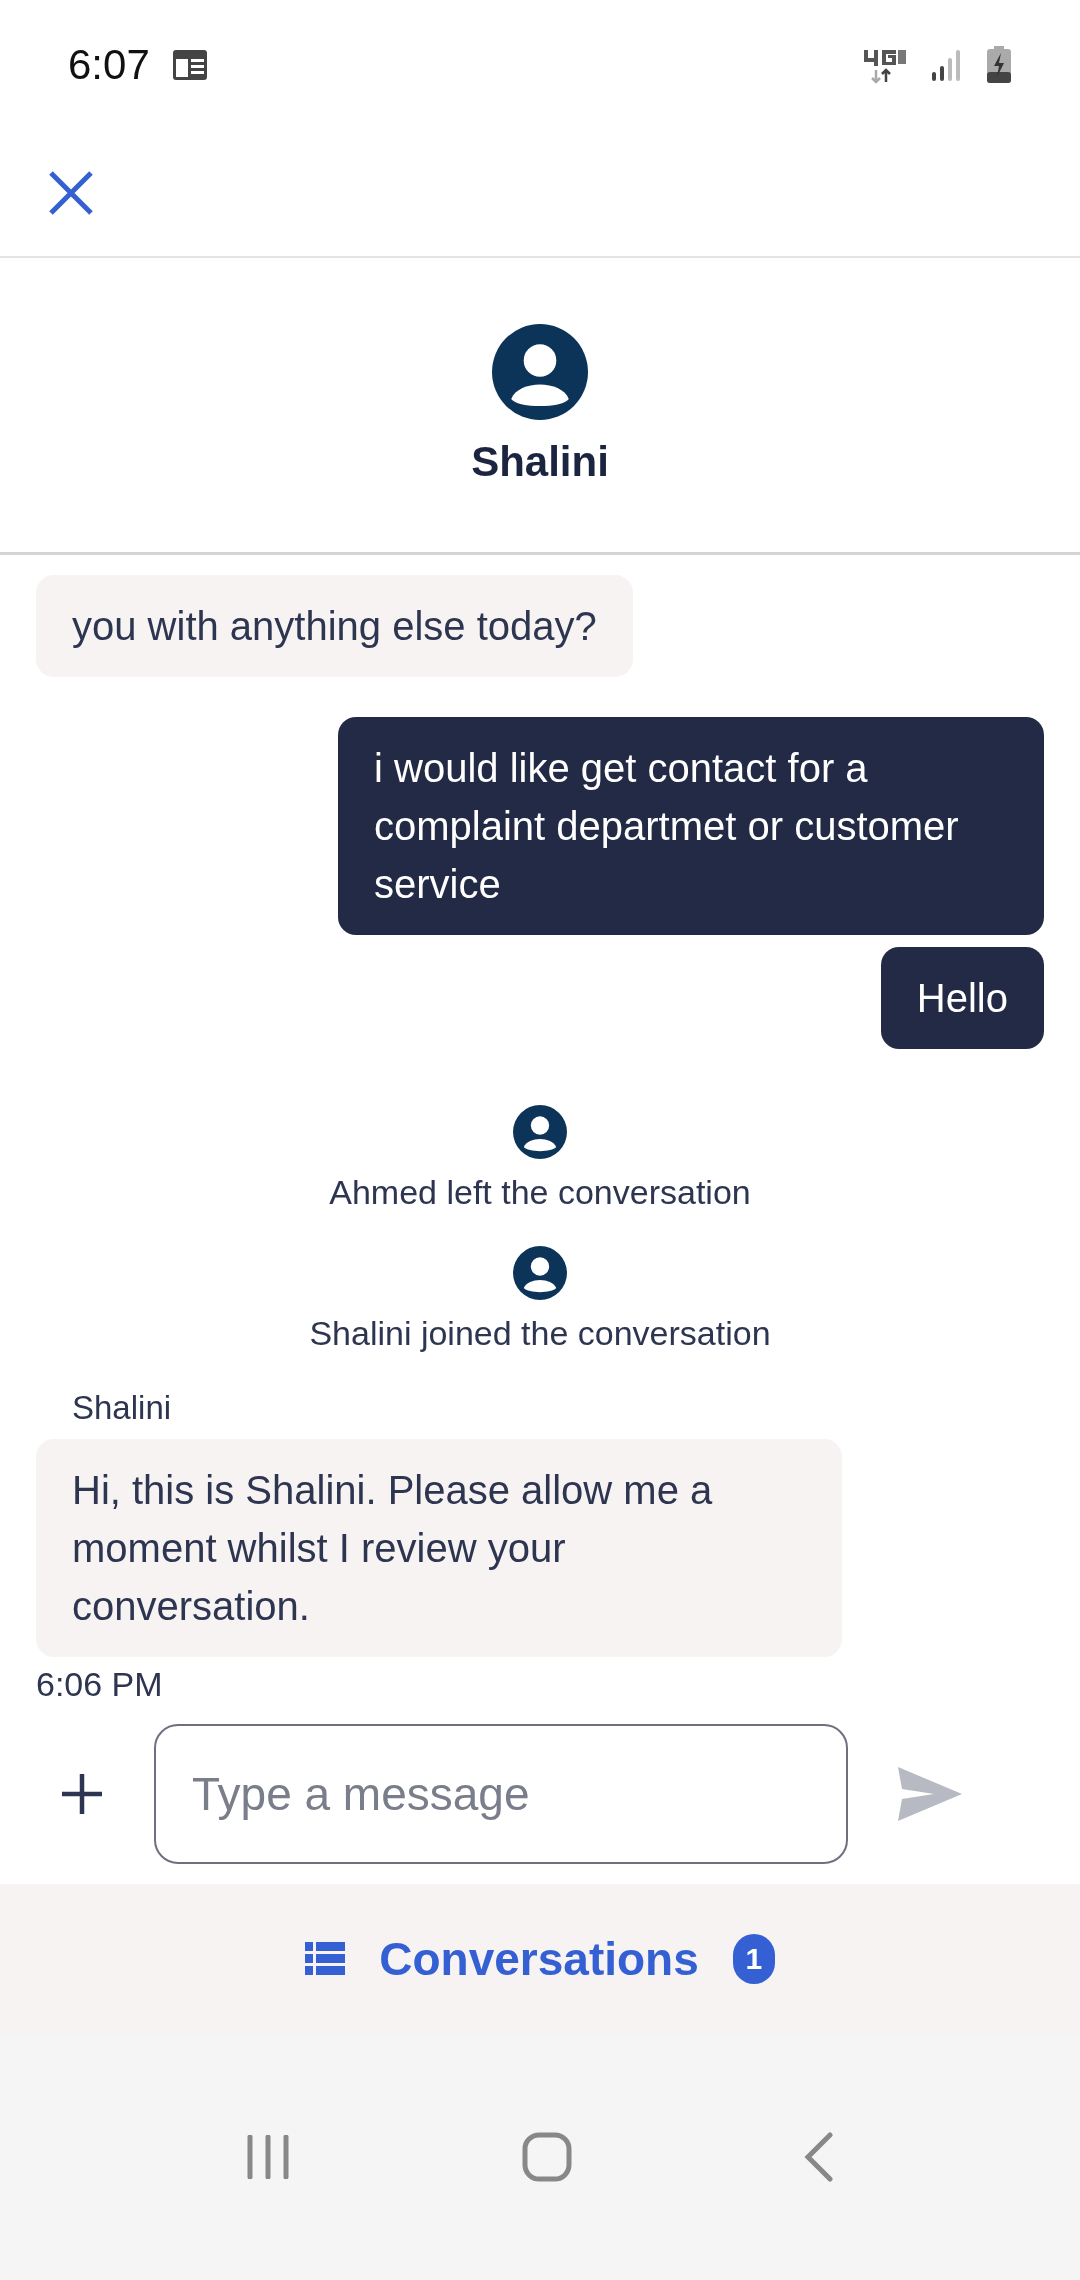  What do you see at coordinates (334, 626) in the screenshot?
I see `message-bubble: you with anything else today?` at bounding box center [334, 626].